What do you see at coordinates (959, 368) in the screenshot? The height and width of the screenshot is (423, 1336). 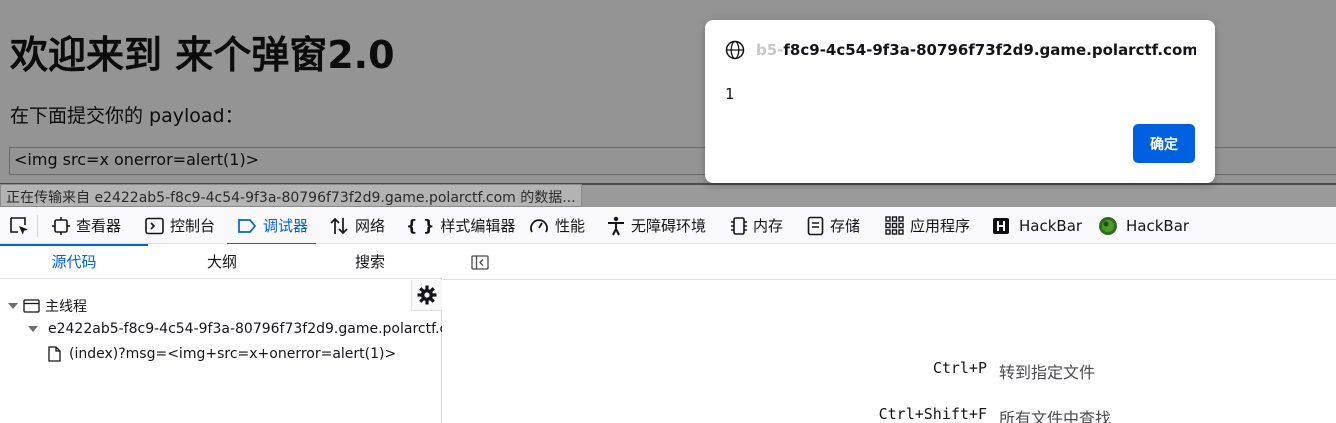 I see `shortcut-key: Ctrl+P` at bounding box center [959, 368].